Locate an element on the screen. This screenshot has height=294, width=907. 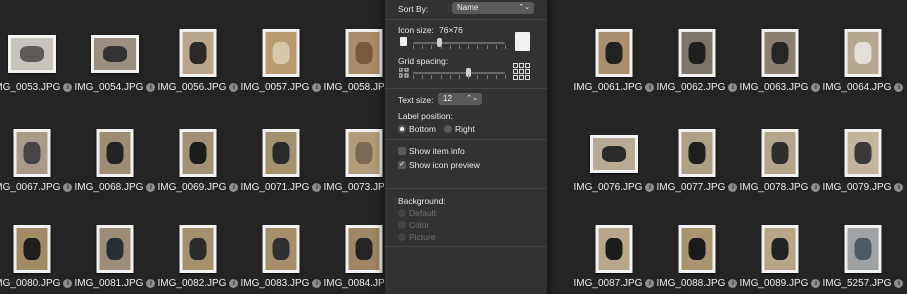
file-name-label: IMG_0053.JPGi is located at coordinates (37, 87).